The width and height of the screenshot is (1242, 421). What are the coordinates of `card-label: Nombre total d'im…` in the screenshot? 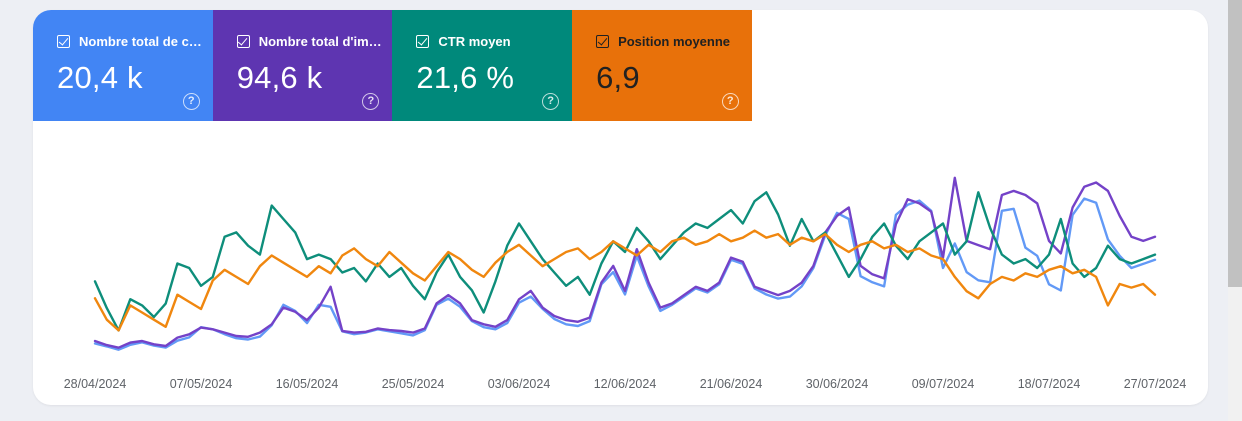 It's located at (320, 41).